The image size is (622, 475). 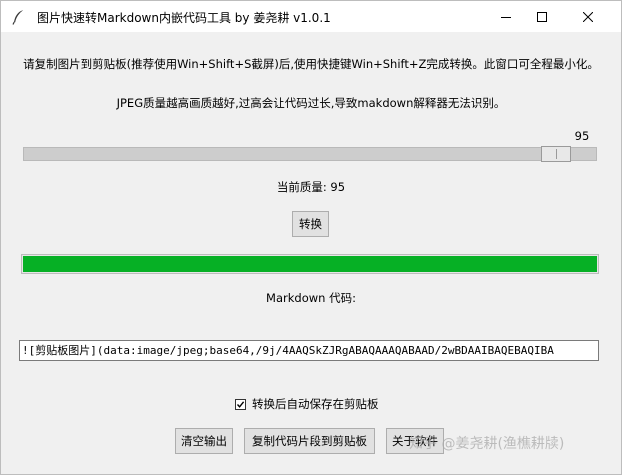 What do you see at coordinates (311, 103) in the screenshot?
I see `quality-hint-text: JPEG质量越高画质越好,过高会让代码过长,导致makdown解释器无法识别。` at bounding box center [311, 103].